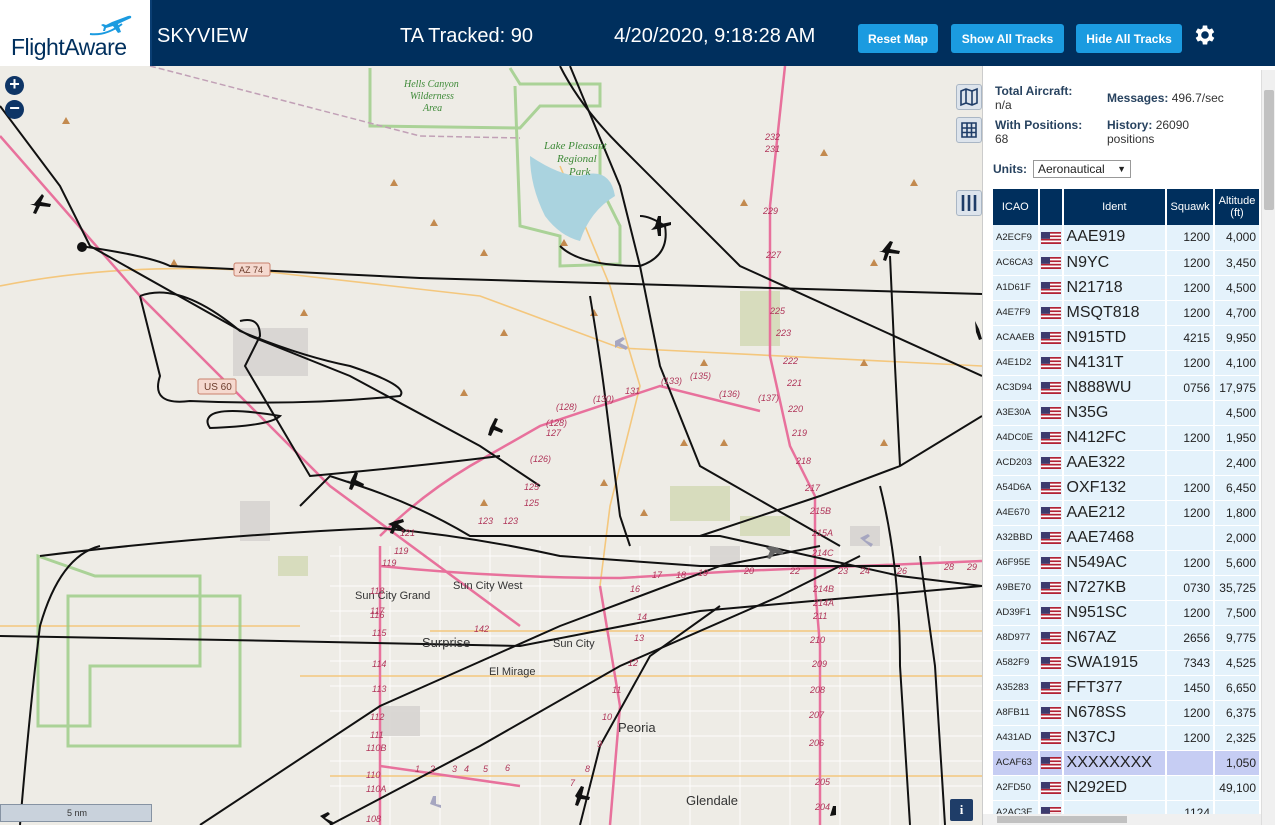  What do you see at coordinates (969, 97) in the screenshot?
I see `map-layers-button` at bounding box center [969, 97].